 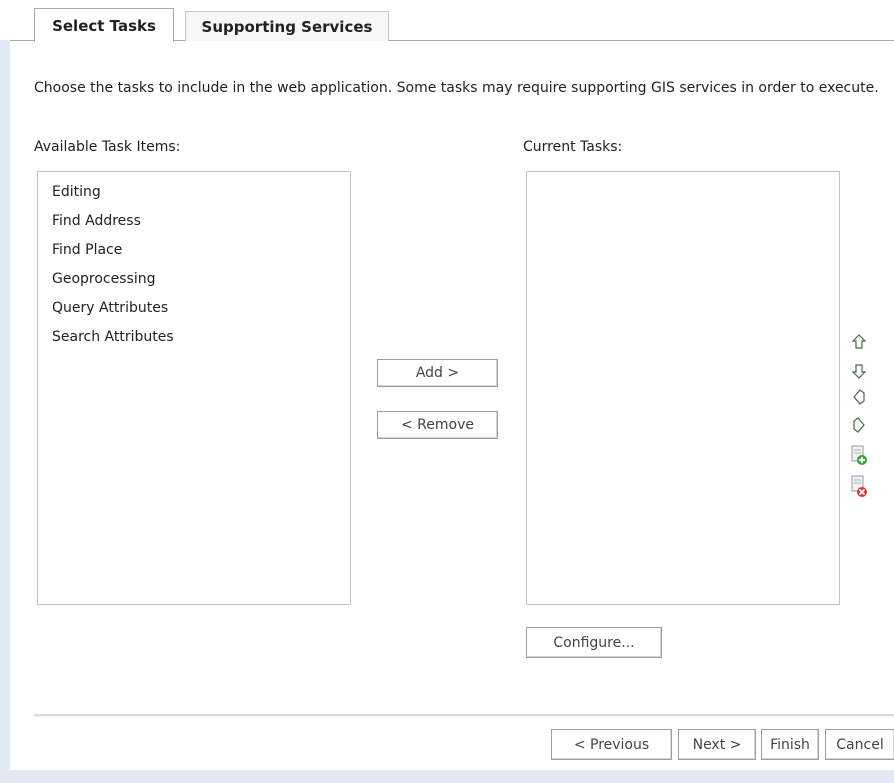 What do you see at coordinates (194, 221) in the screenshot?
I see `list-item: Find Address` at bounding box center [194, 221].